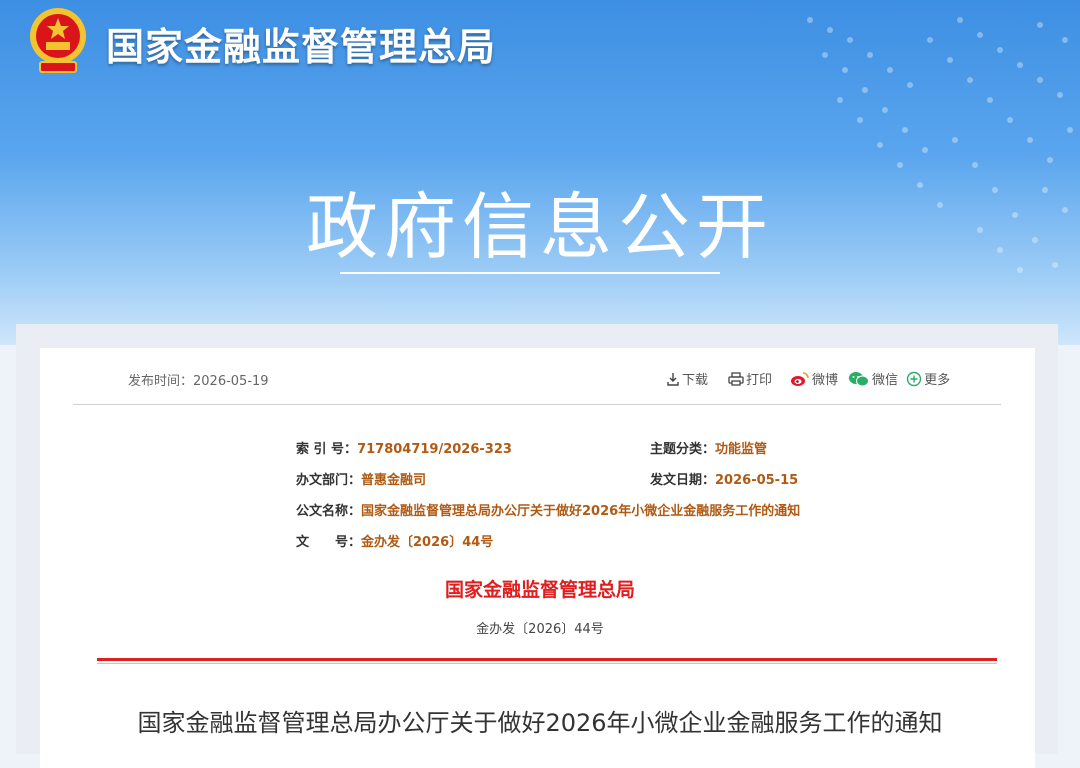  What do you see at coordinates (427, 542) in the screenshot?
I see `document-number-value: 金办发〔2026〕44号` at bounding box center [427, 542].